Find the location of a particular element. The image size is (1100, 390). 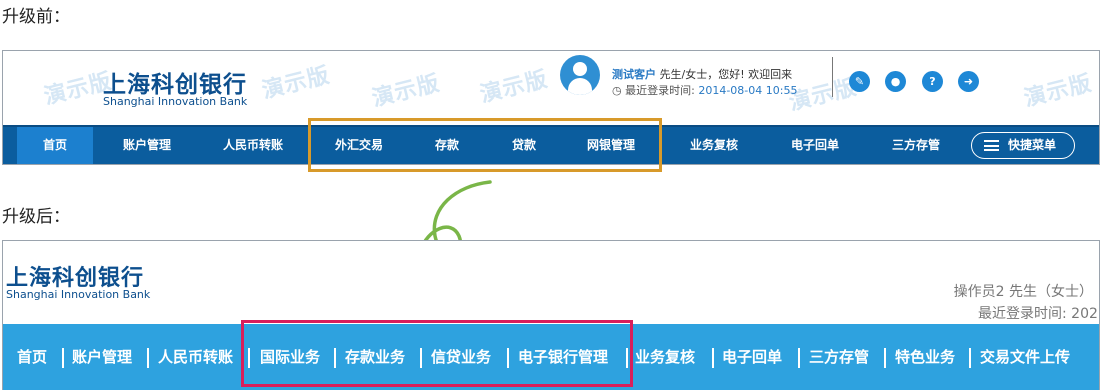

avatar is located at coordinates (580, 75).